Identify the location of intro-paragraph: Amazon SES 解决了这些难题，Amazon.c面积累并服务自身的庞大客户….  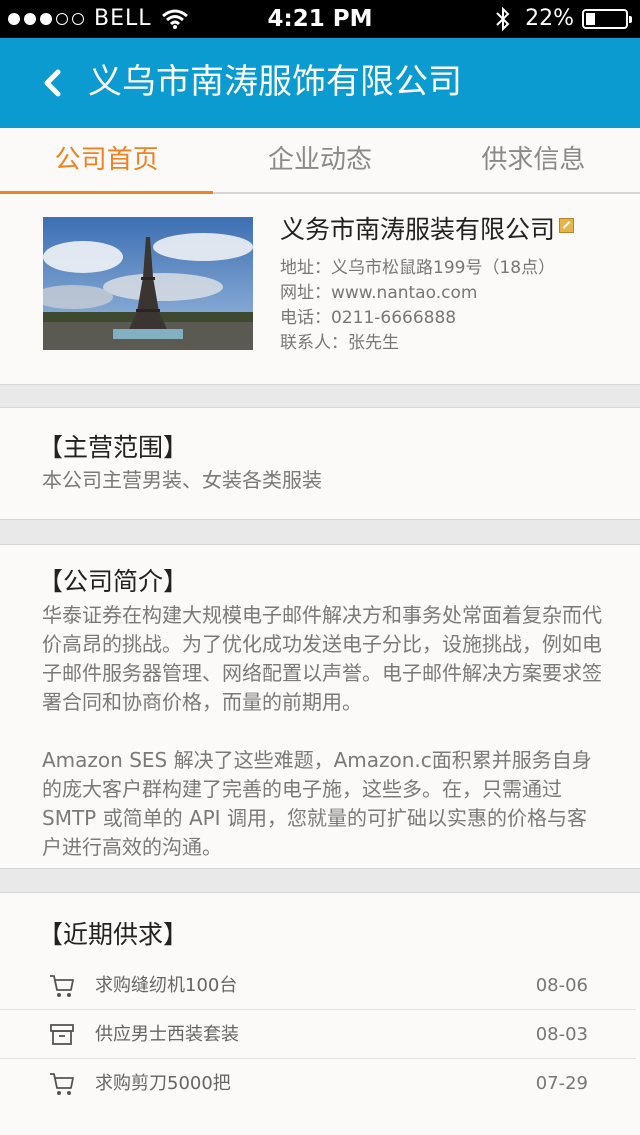
(317, 803).